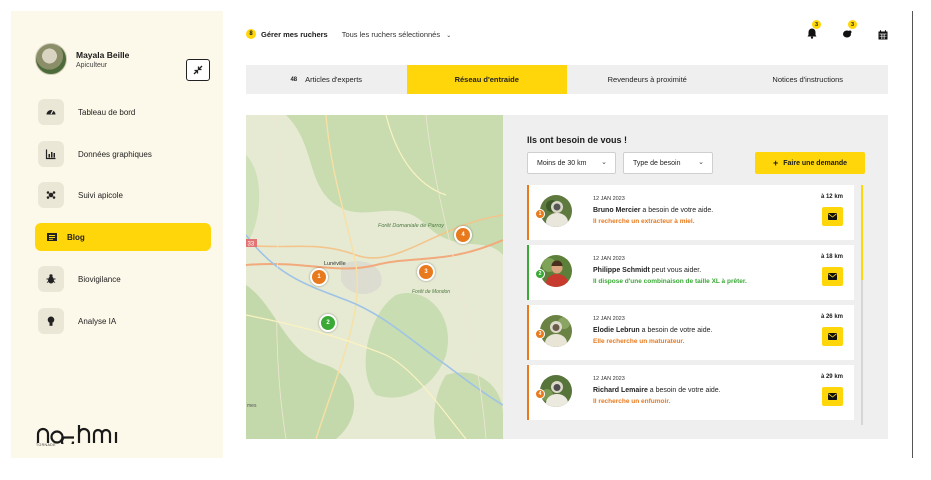  What do you see at coordinates (449, 35) in the screenshot?
I see `chevron-down-icon: ⌄` at bounding box center [449, 35].